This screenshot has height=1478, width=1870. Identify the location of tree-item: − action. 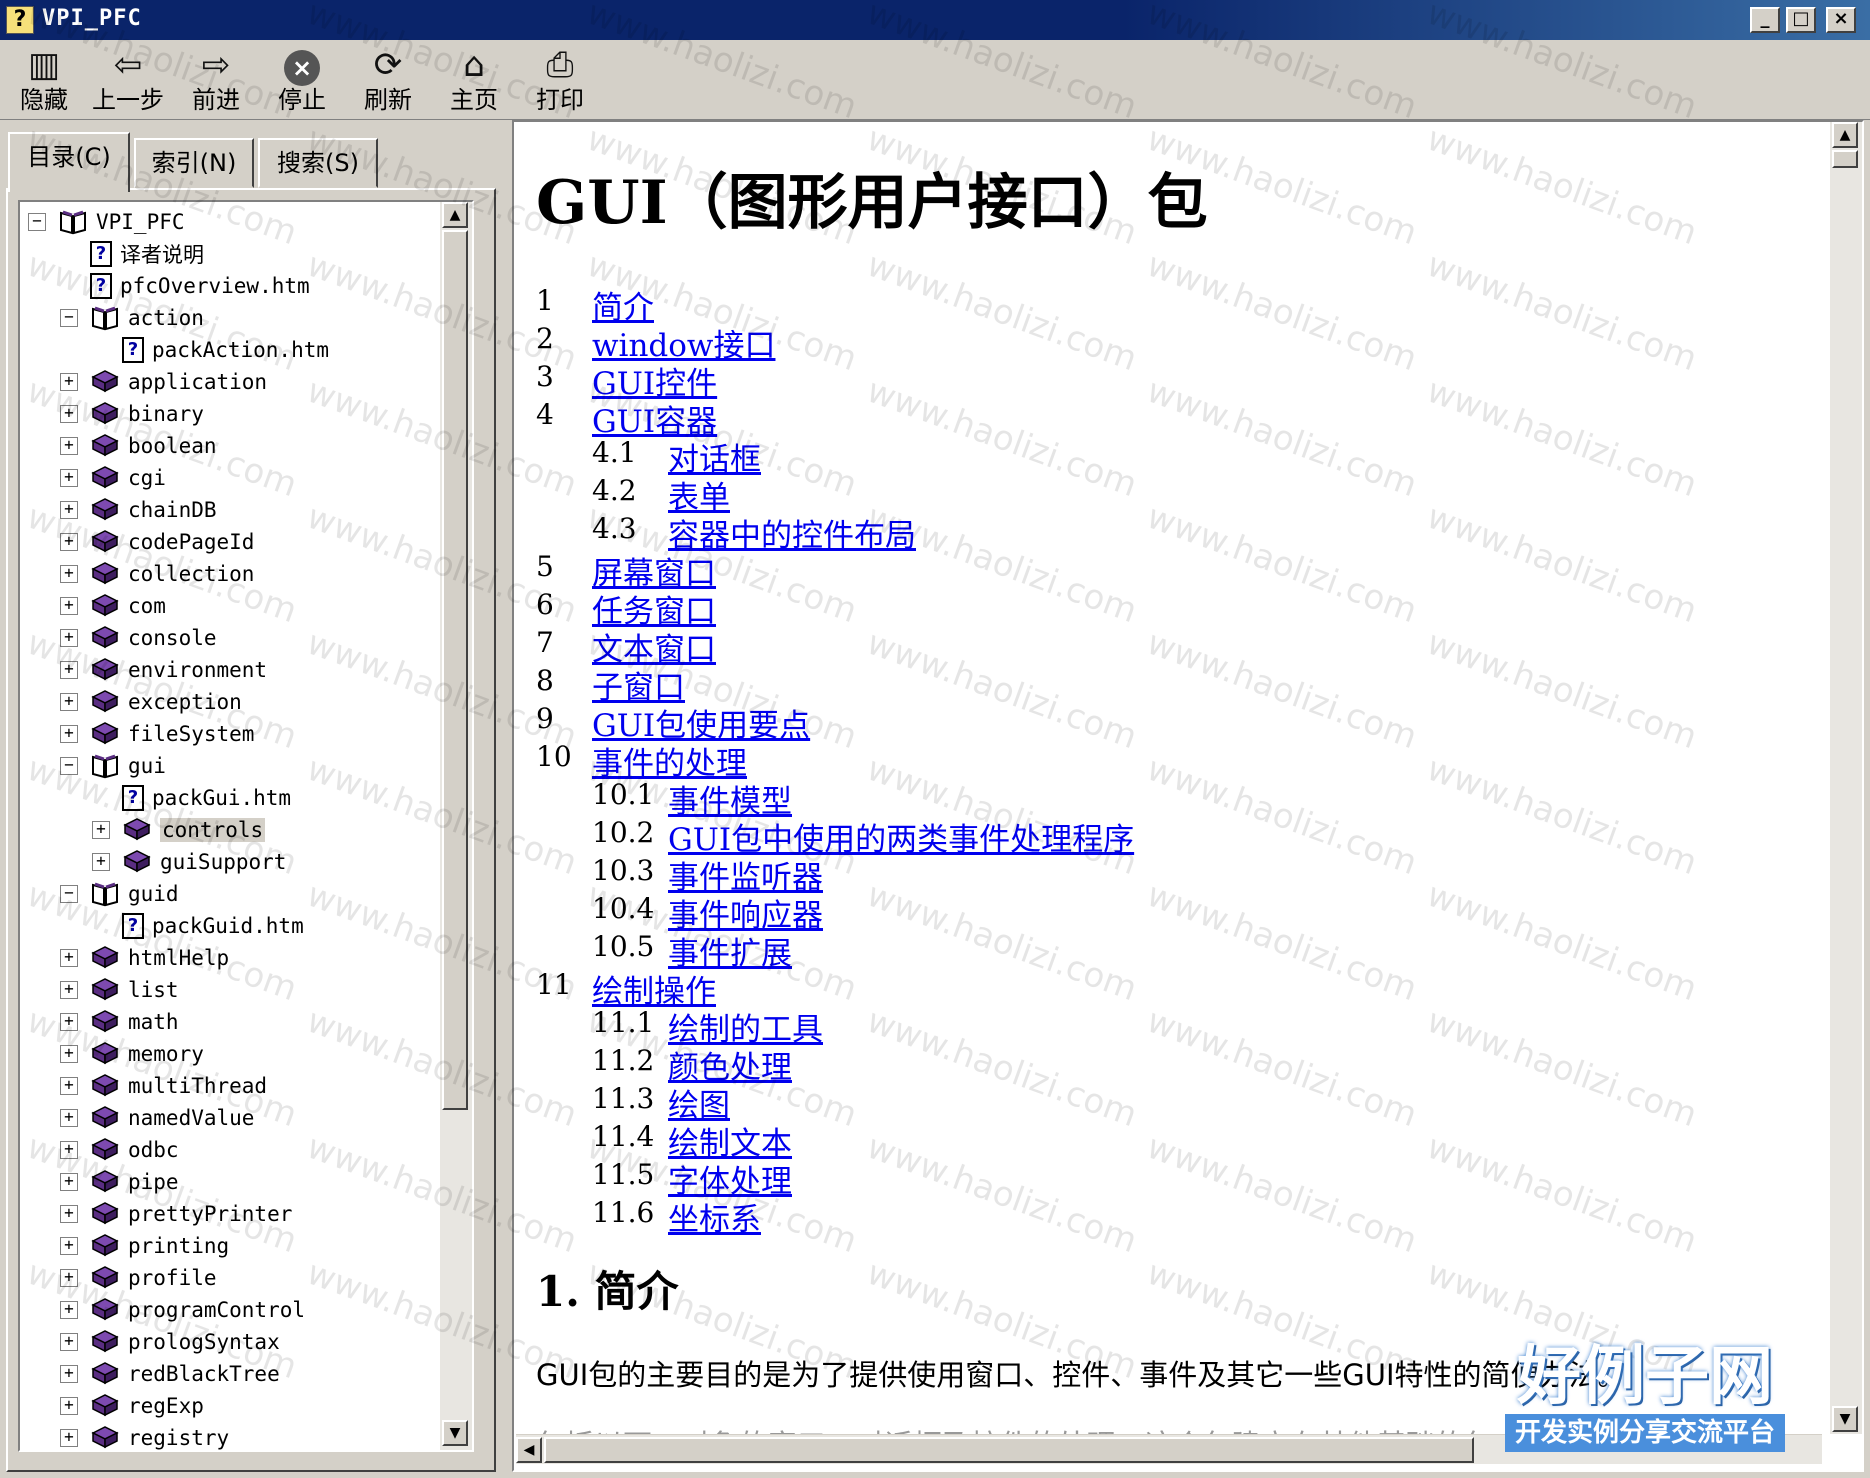
(132, 318).